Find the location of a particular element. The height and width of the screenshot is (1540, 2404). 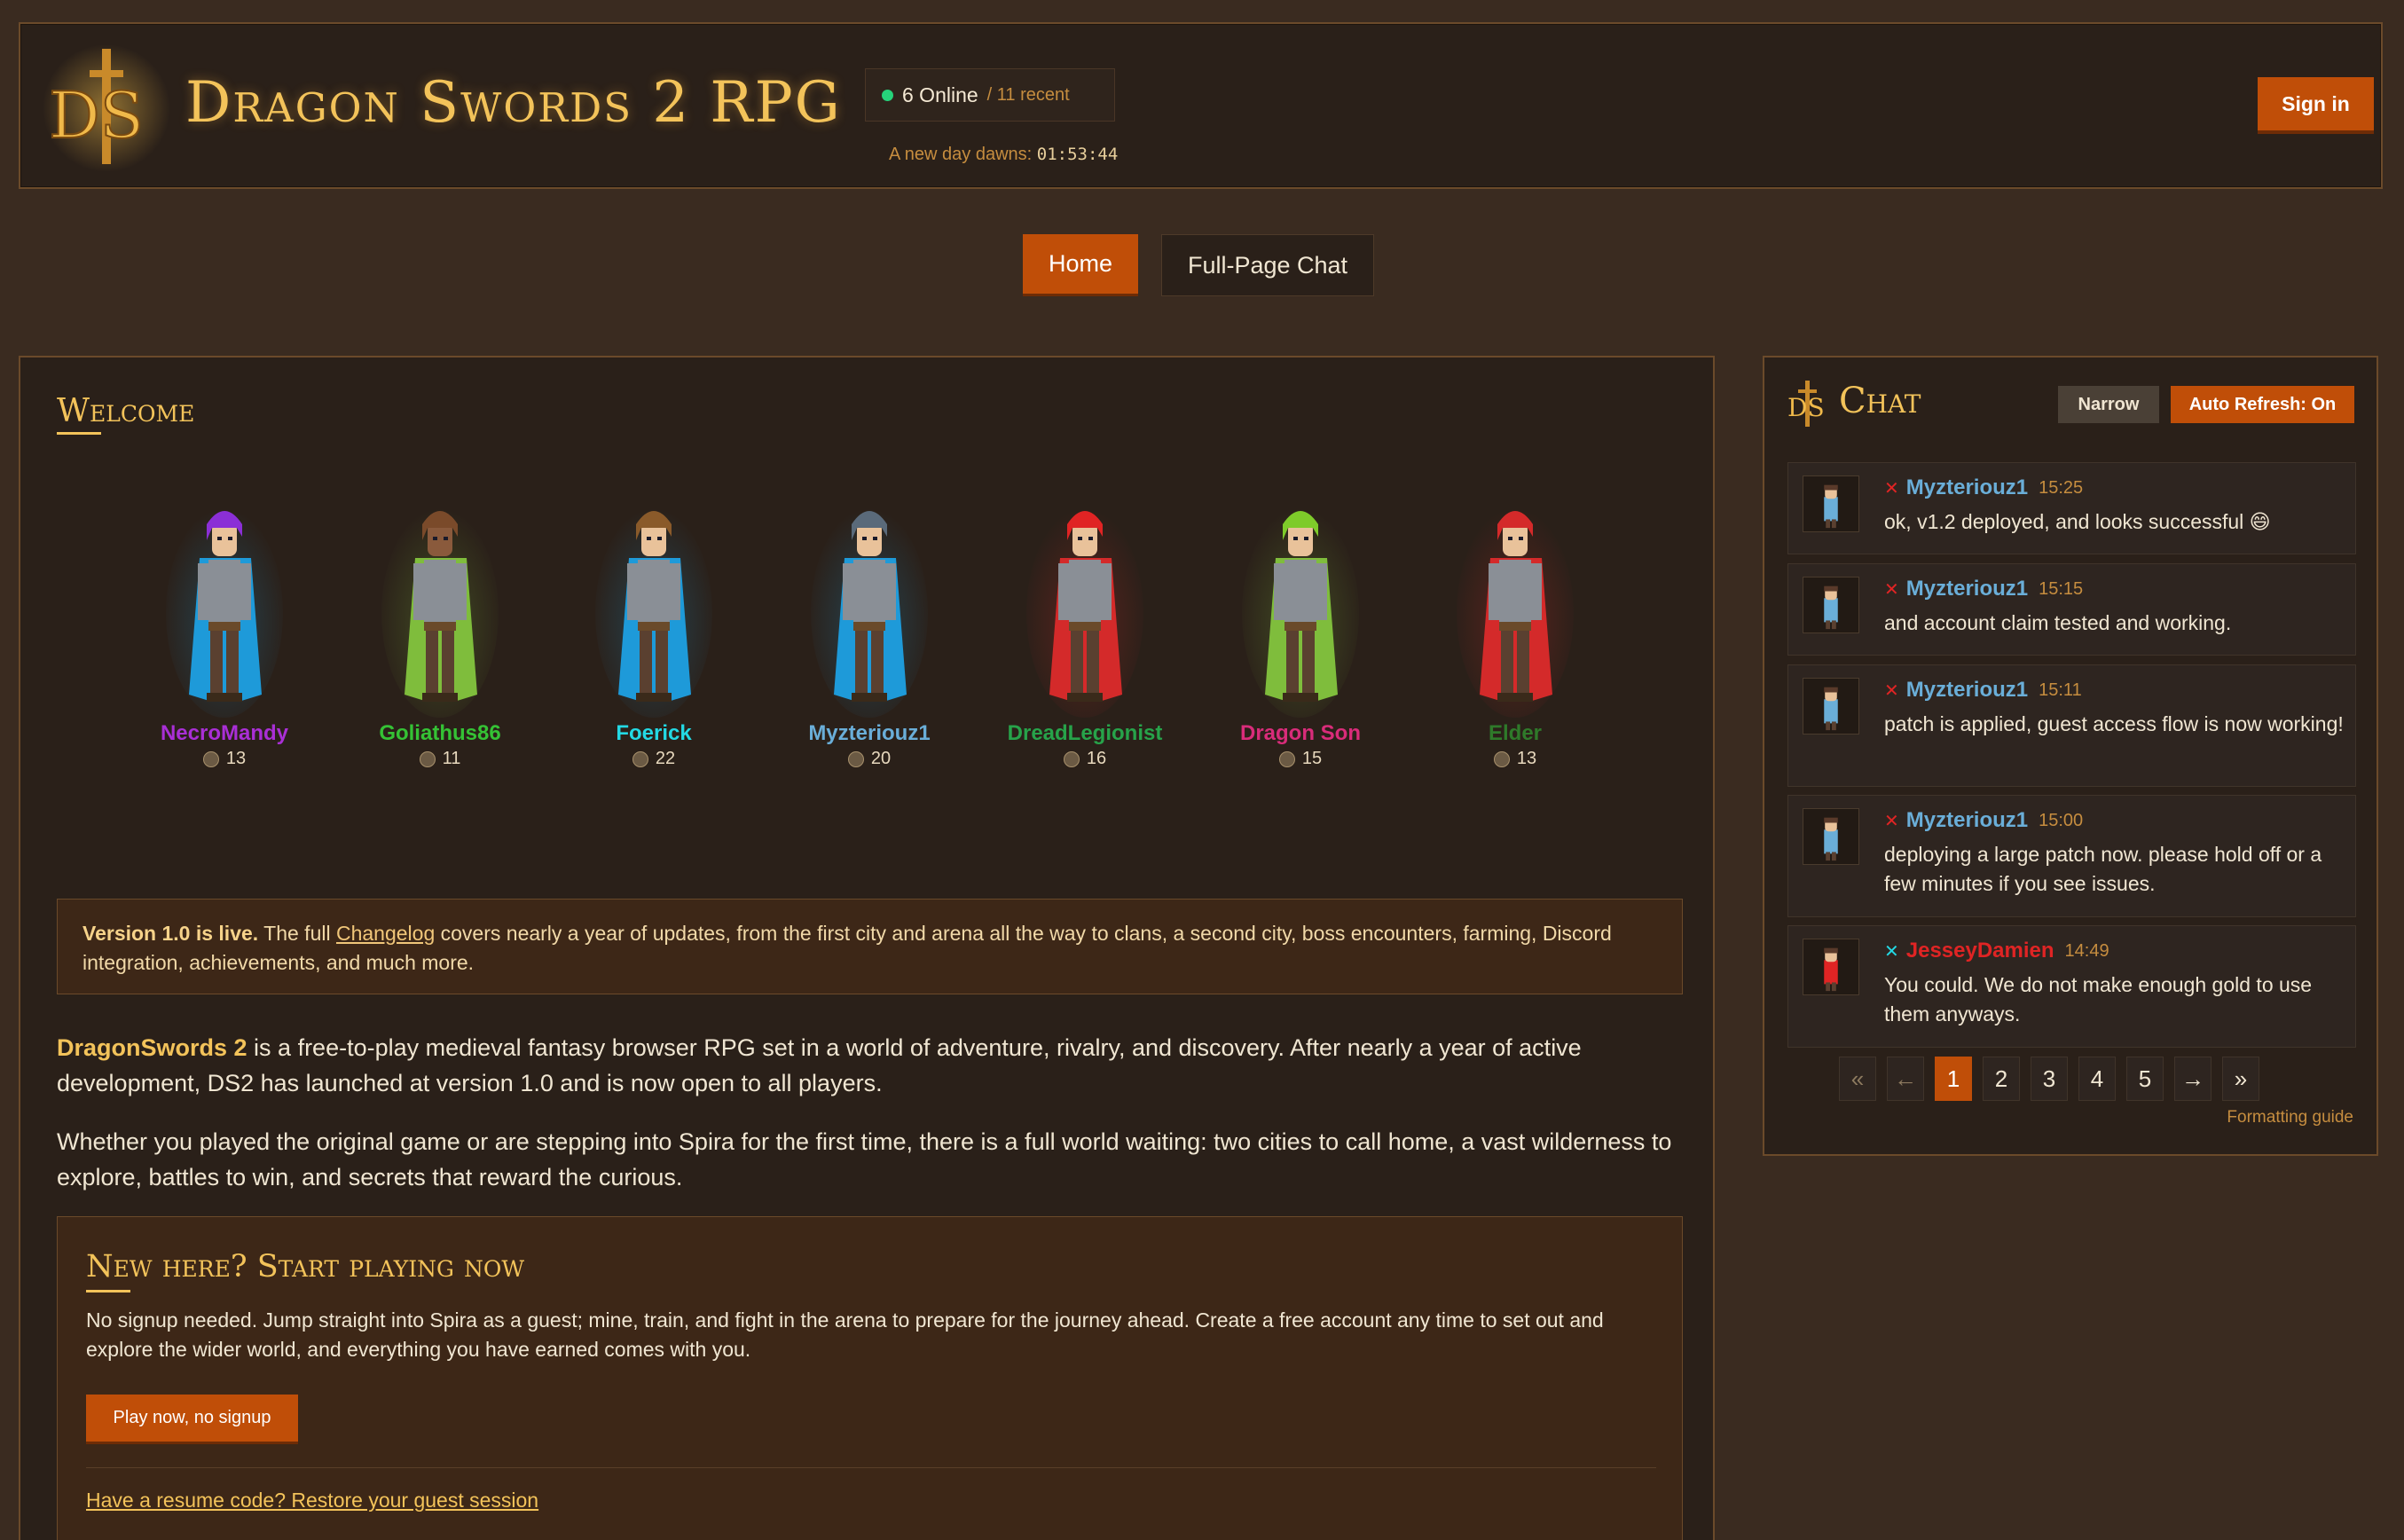

ds-logo-icon: DS is located at coordinates (106, 108).